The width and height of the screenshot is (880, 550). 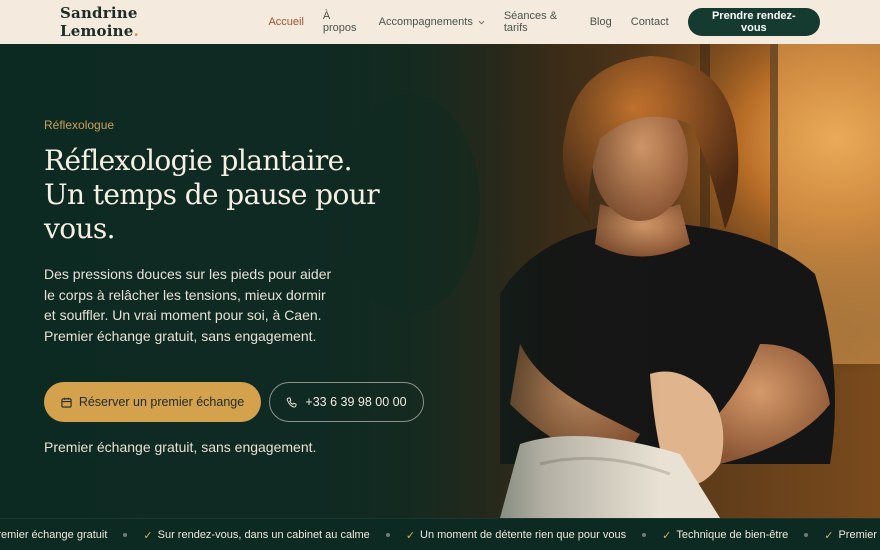 What do you see at coordinates (356, 402) in the screenshot?
I see `phone-number-label: +33 6 39 98 00 00` at bounding box center [356, 402].